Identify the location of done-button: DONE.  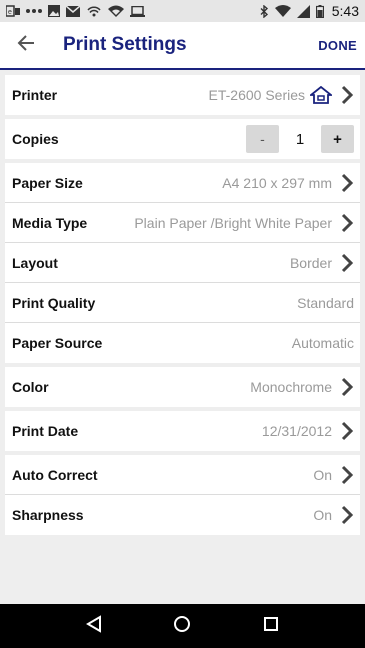
(337, 45).